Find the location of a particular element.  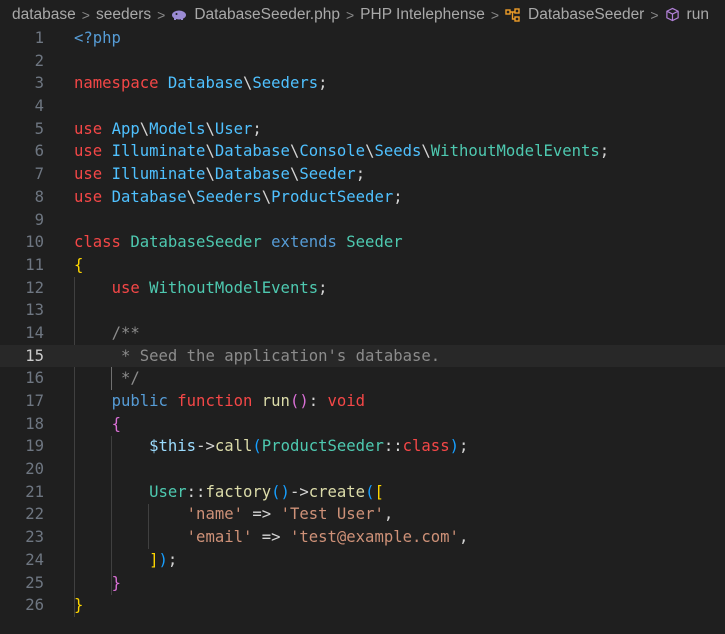

breadcrumb-item-file: DatabaseSeeder.php is located at coordinates (255, 15).